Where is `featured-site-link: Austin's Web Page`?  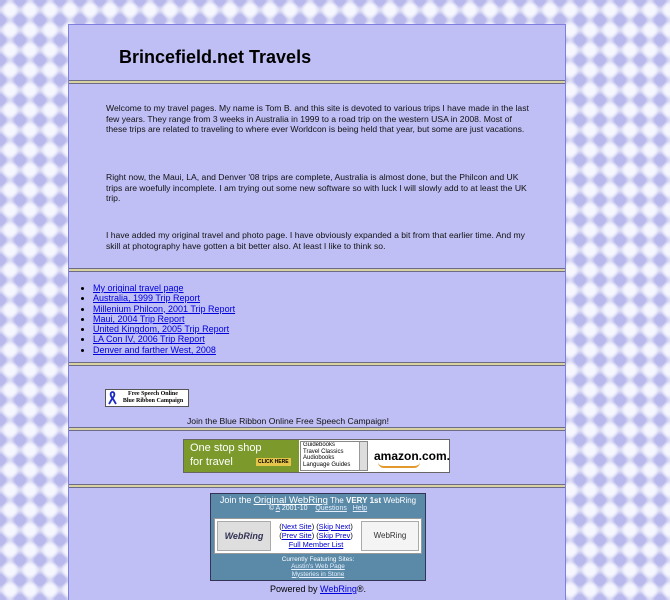 featured-site-link: Austin's Web Page is located at coordinates (318, 566).